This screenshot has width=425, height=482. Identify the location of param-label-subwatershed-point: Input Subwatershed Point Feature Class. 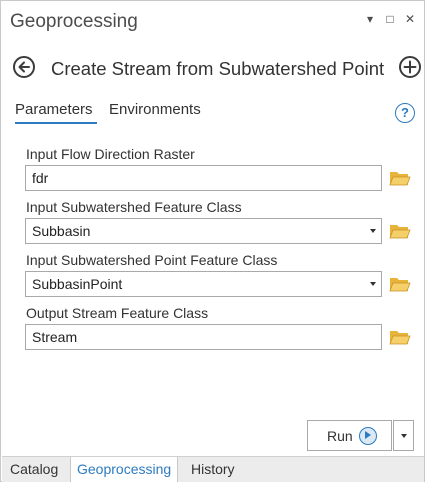
(152, 260).